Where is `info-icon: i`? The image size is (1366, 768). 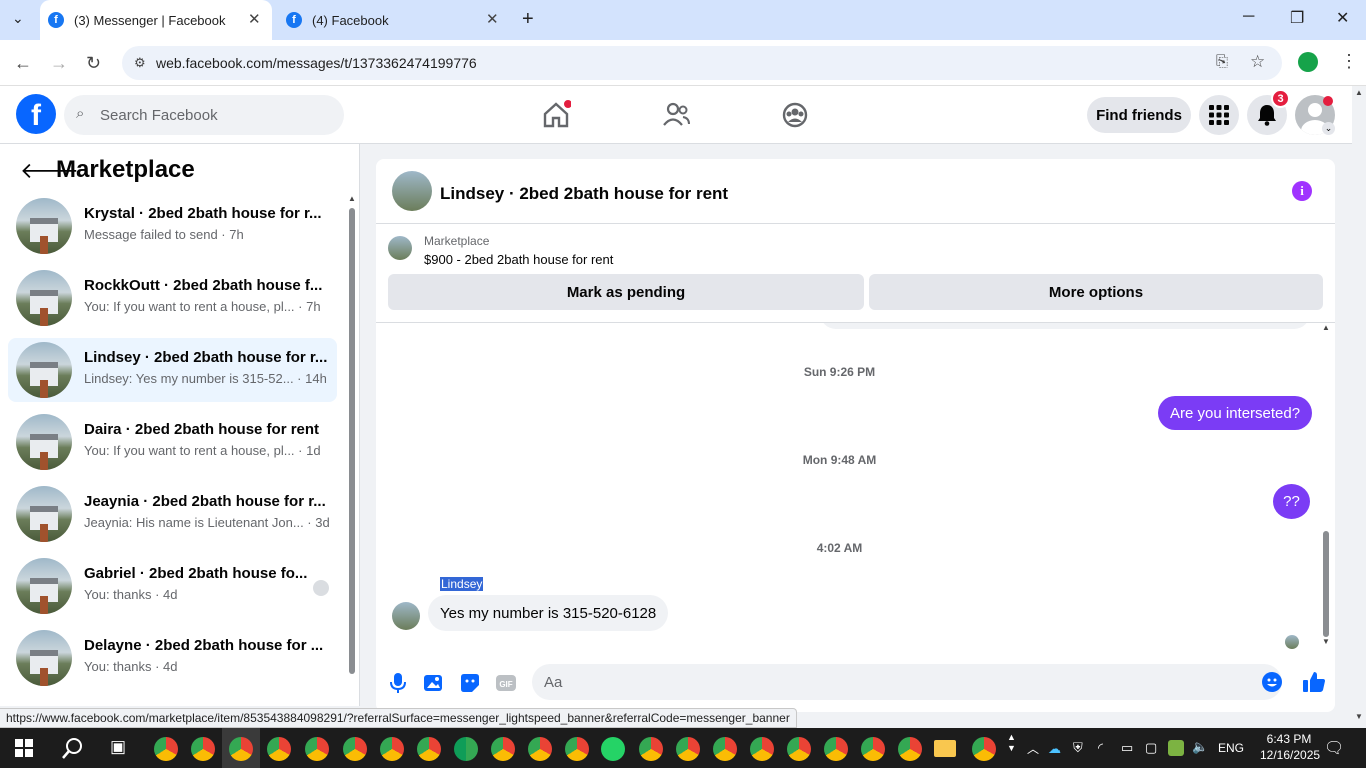 info-icon: i is located at coordinates (1302, 191).